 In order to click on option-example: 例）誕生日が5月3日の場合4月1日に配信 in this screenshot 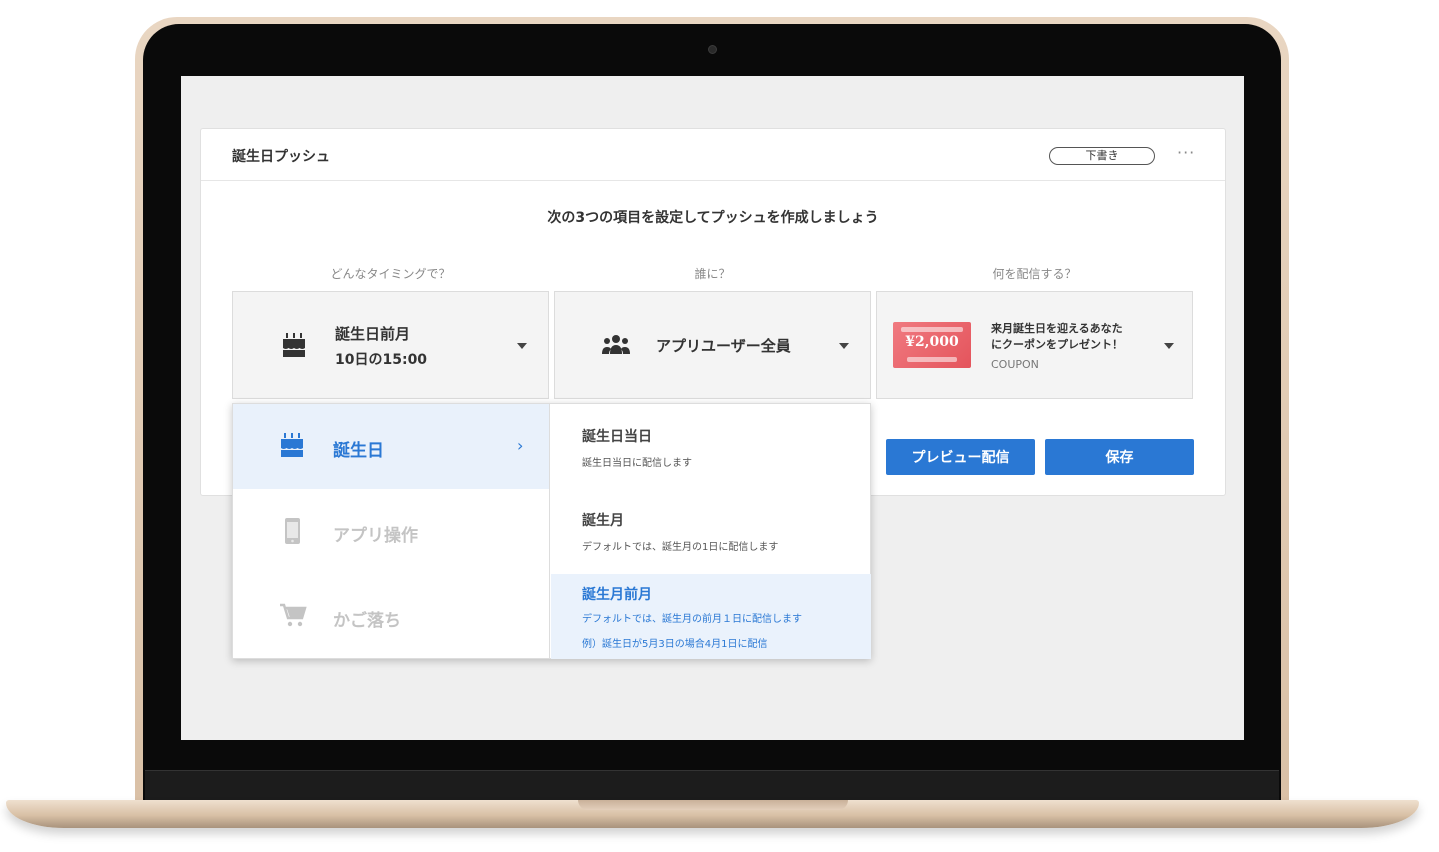, I will do `click(675, 644)`.